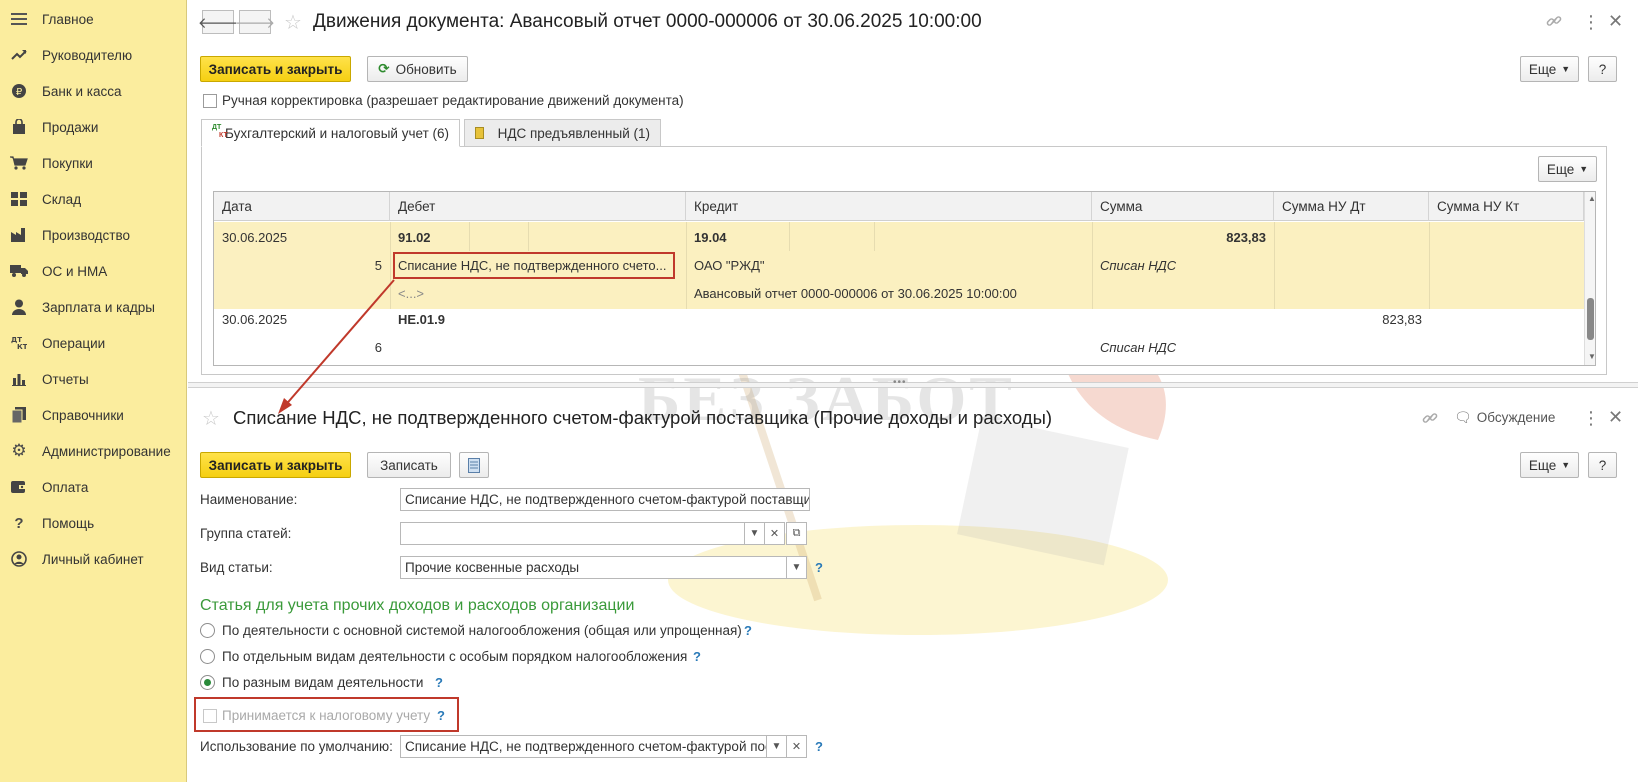 This screenshot has width=1638, height=782. Describe the element at coordinates (573, 533) in the screenshot. I see `group-field` at that location.